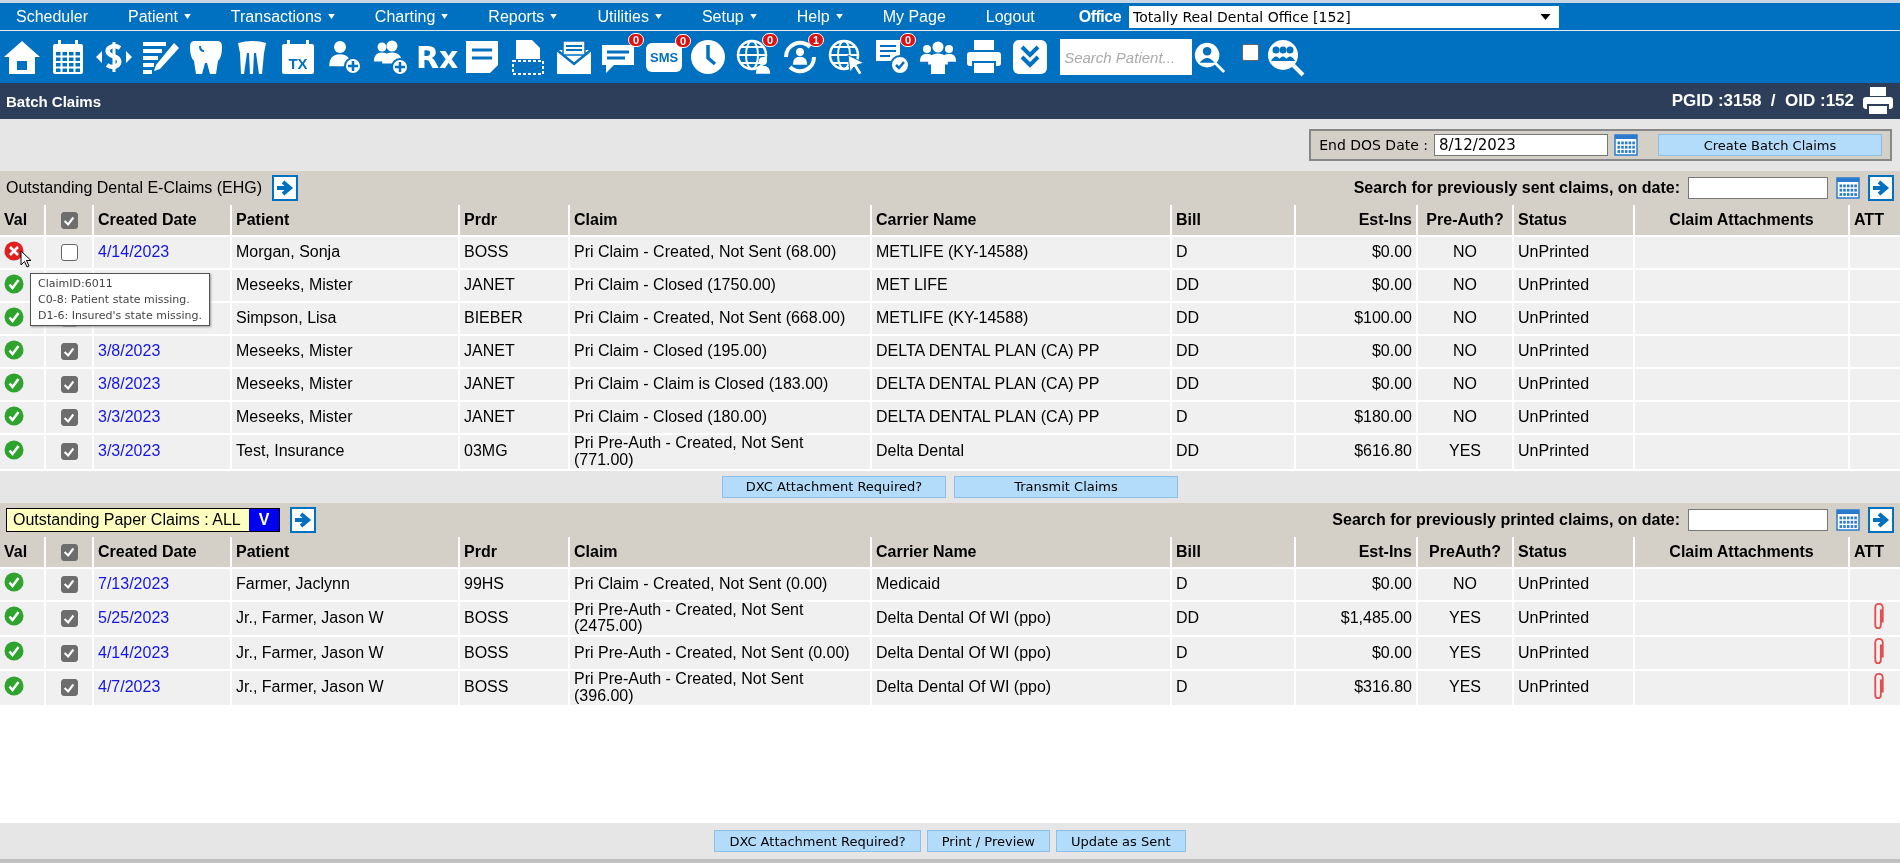 The image size is (1900, 863). What do you see at coordinates (1878, 101) in the screenshot?
I see `printer-icon` at bounding box center [1878, 101].